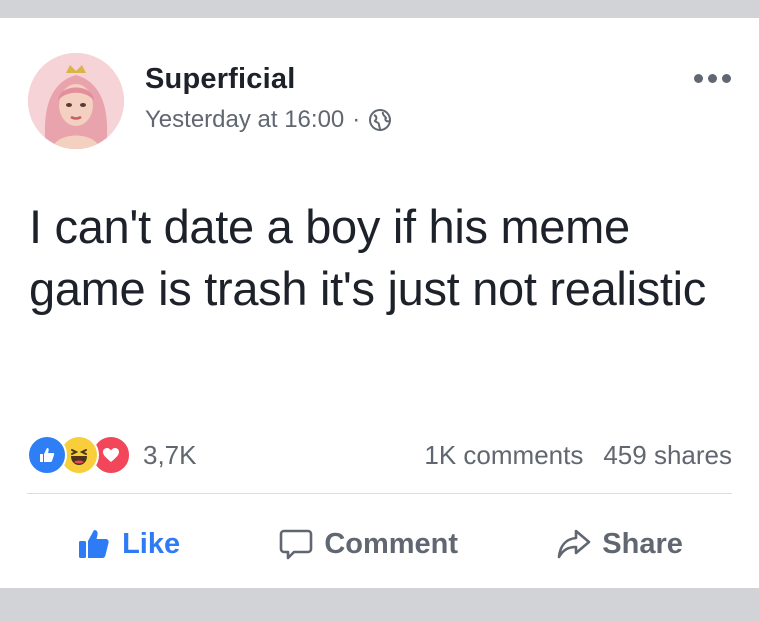 The width and height of the screenshot is (759, 622). I want to click on avatar, so click(76, 101).